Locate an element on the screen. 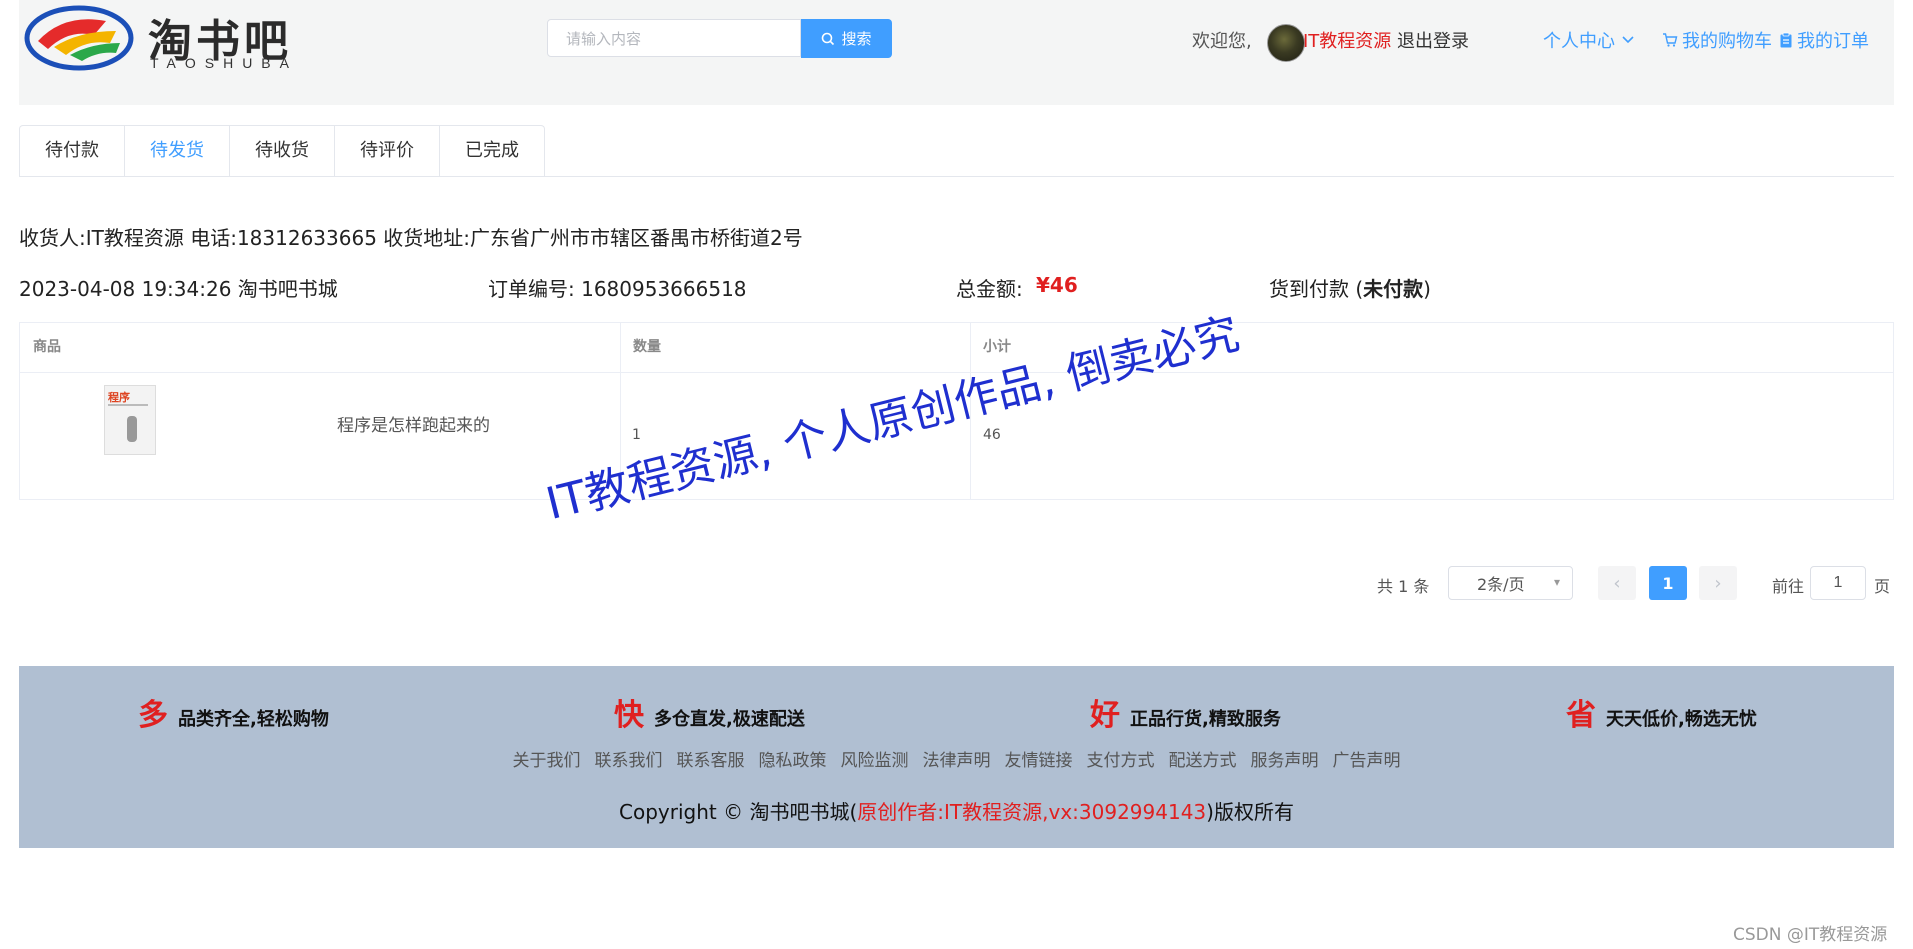 This screenshot has height=949, width=1913. cover-line is located at coordinates (128, 405).